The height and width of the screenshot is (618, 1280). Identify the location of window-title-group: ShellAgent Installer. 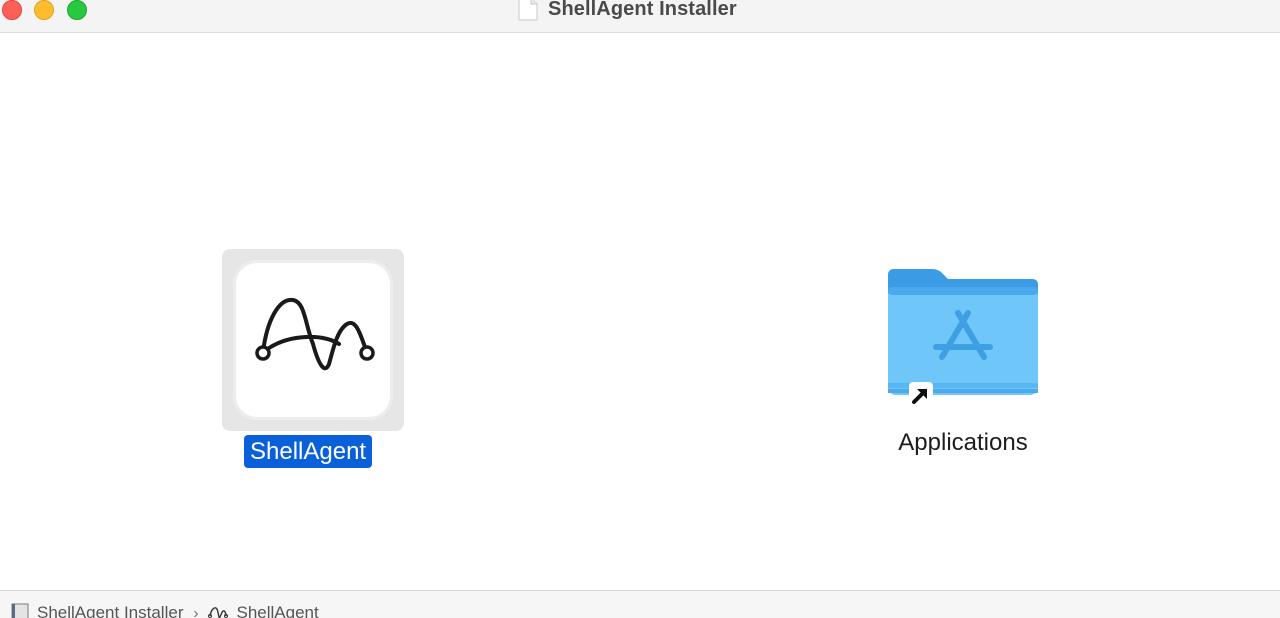
(627, 10).